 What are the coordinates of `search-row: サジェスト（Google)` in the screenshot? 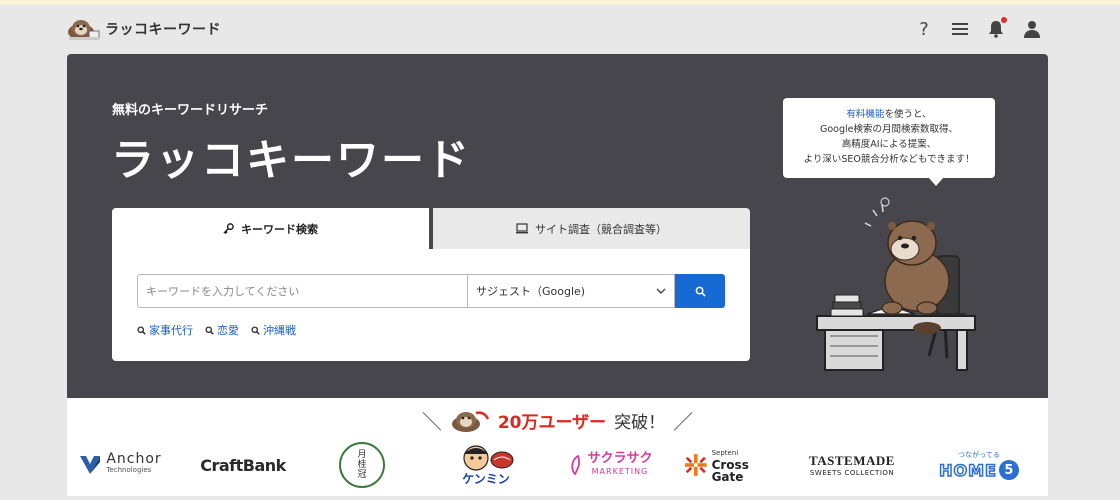 It's located at (431, 291).